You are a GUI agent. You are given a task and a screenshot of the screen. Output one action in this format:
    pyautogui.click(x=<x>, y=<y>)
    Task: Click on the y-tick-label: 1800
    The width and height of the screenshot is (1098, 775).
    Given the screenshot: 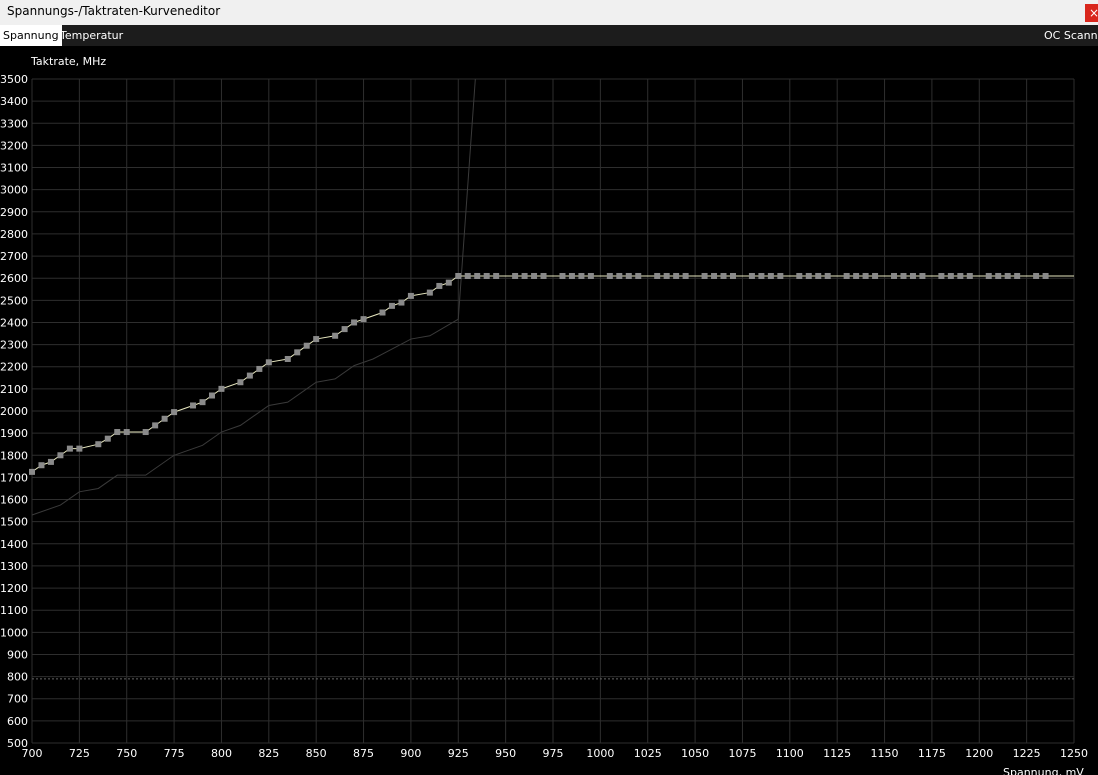 What is the action you would take?
    pyautogui.click(x=14, y=455)
    